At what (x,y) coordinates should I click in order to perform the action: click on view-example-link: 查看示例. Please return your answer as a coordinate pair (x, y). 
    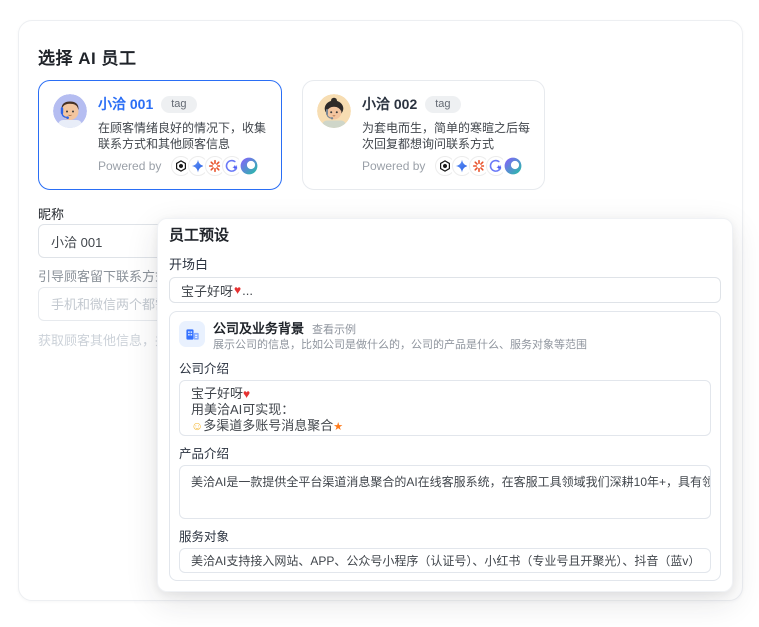
    Looking at the image, I should click on (334, 329).